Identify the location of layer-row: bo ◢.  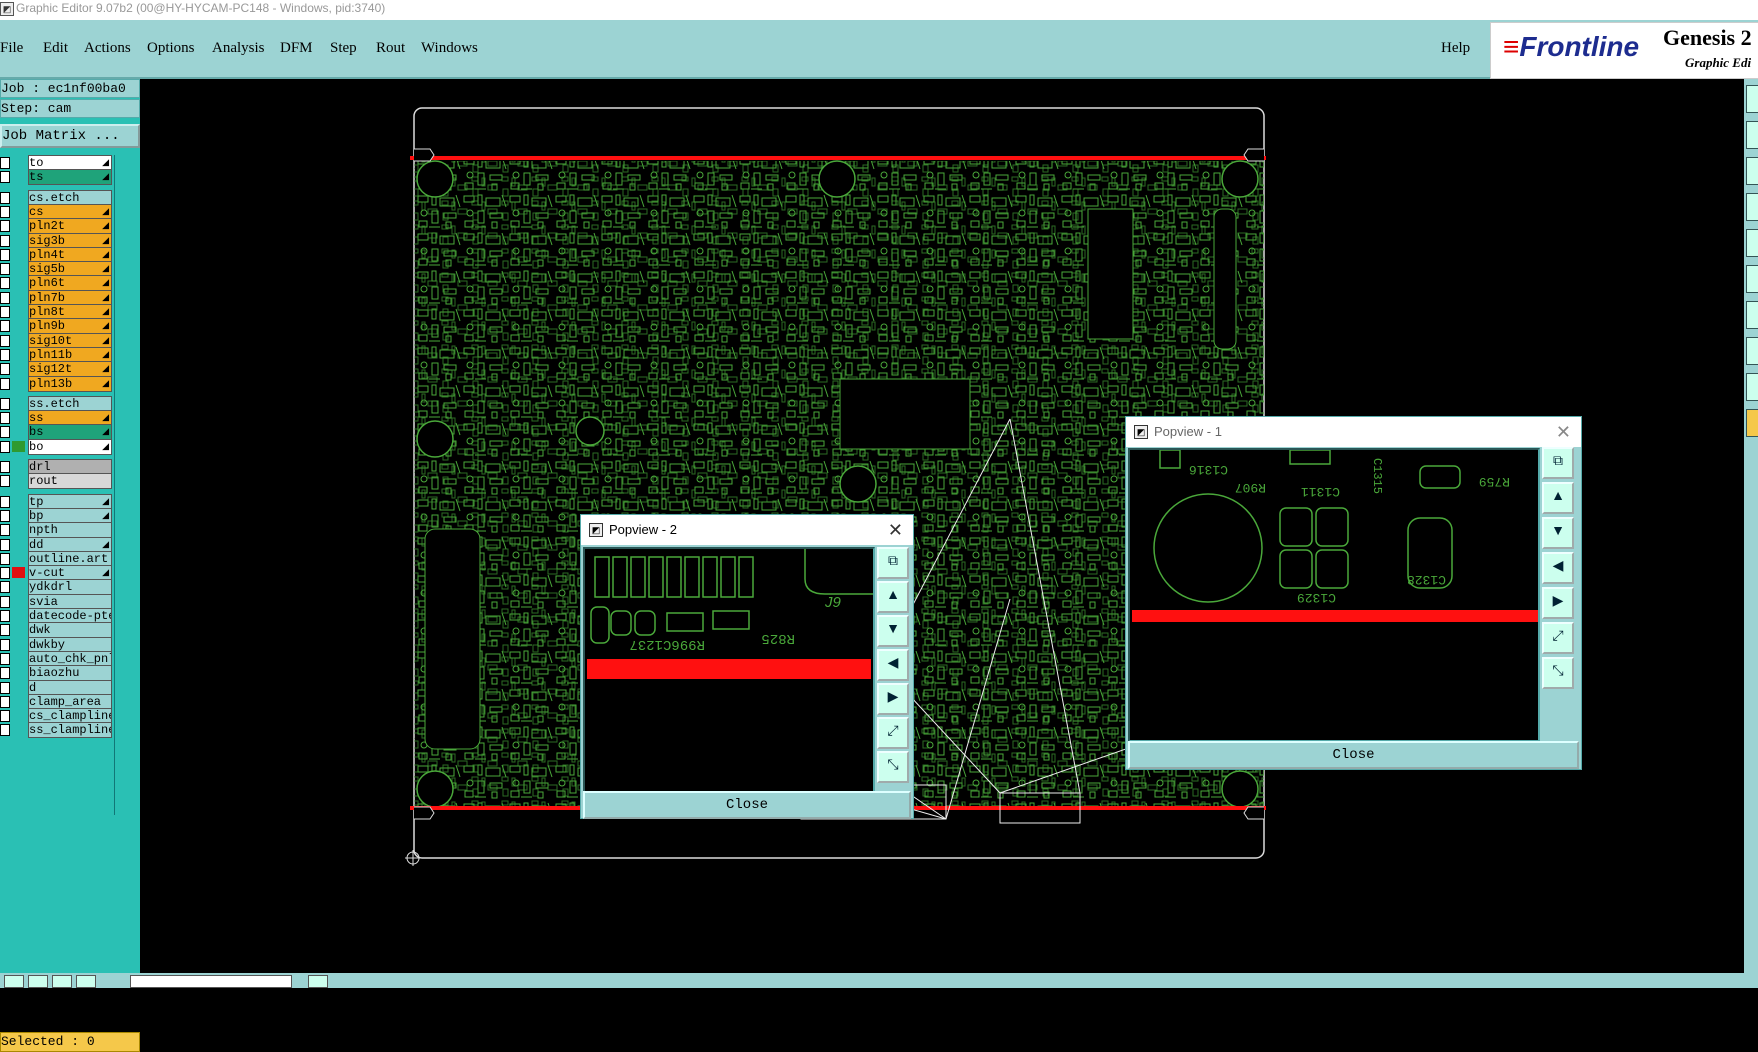
(56, 446).